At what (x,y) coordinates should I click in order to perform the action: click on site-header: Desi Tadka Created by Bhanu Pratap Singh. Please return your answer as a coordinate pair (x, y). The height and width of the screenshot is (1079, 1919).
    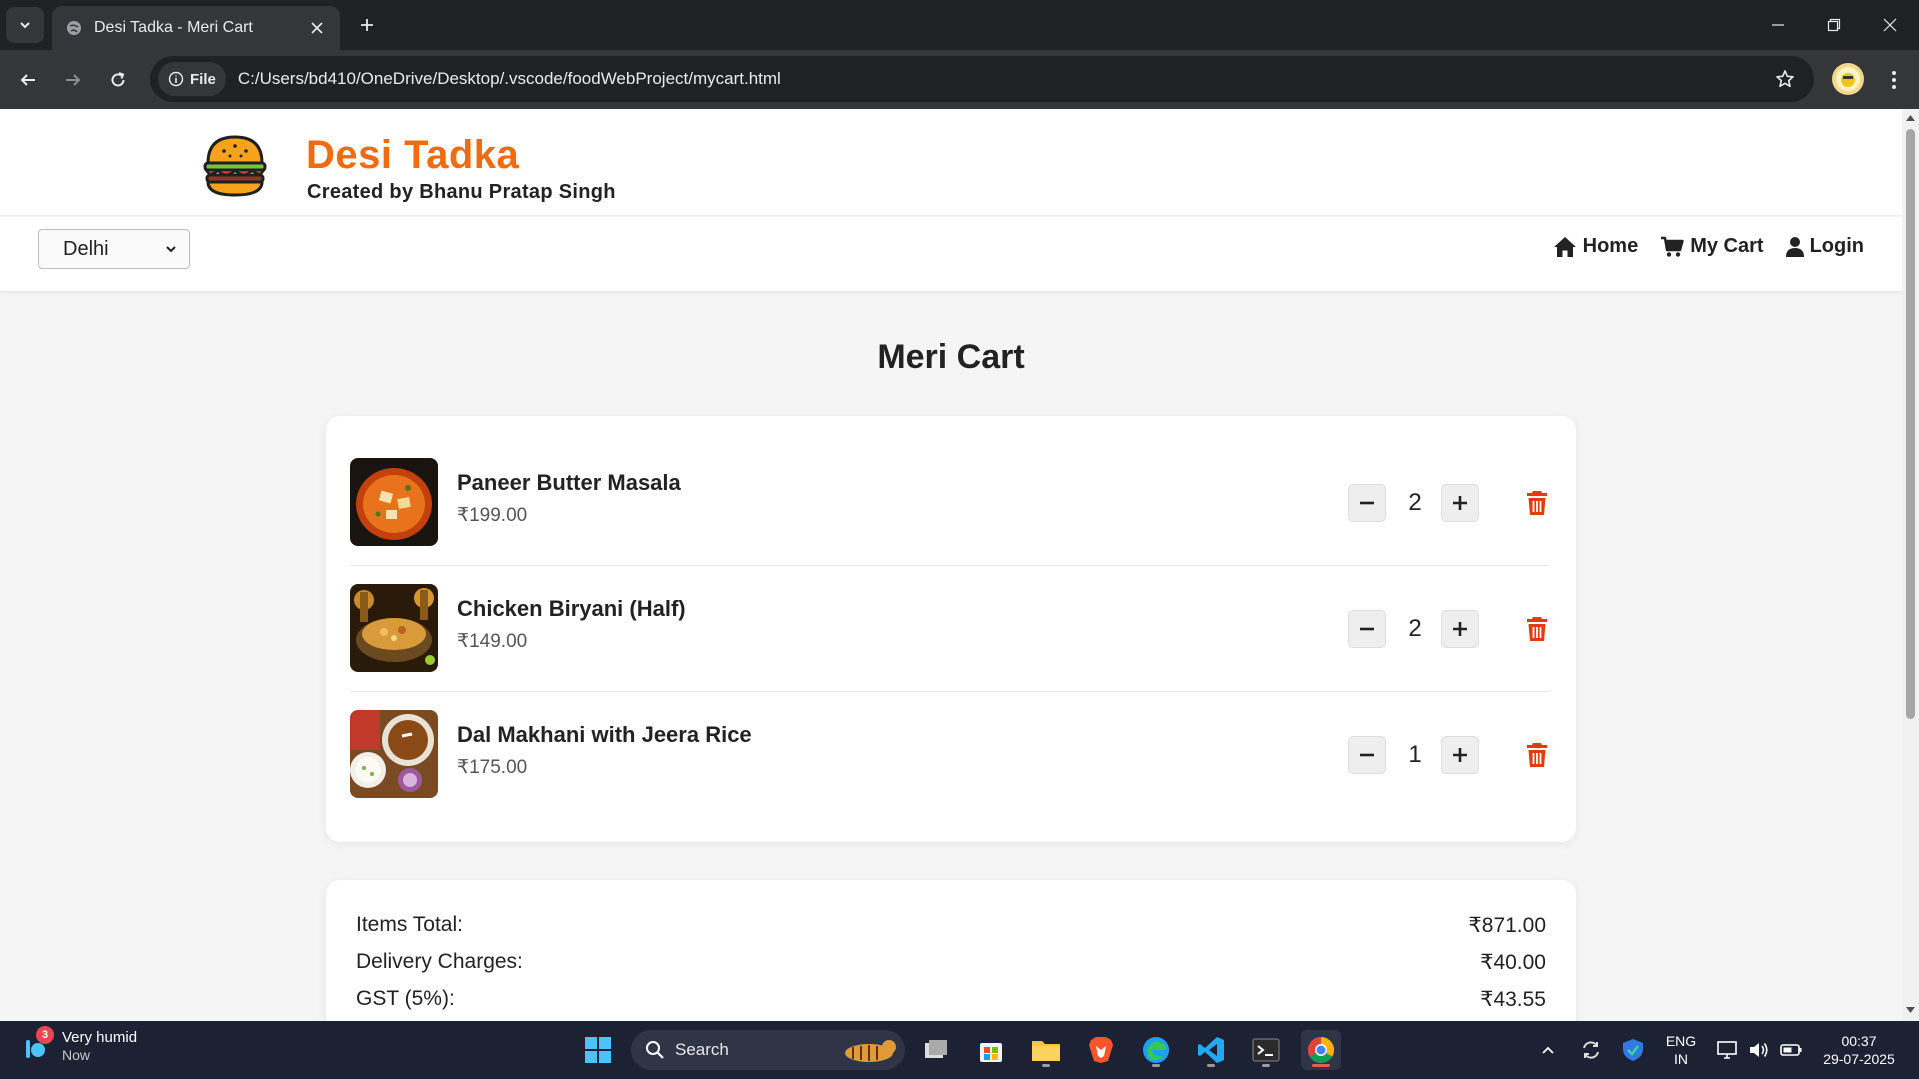
    Looking at the image, I should click on (951, 162).